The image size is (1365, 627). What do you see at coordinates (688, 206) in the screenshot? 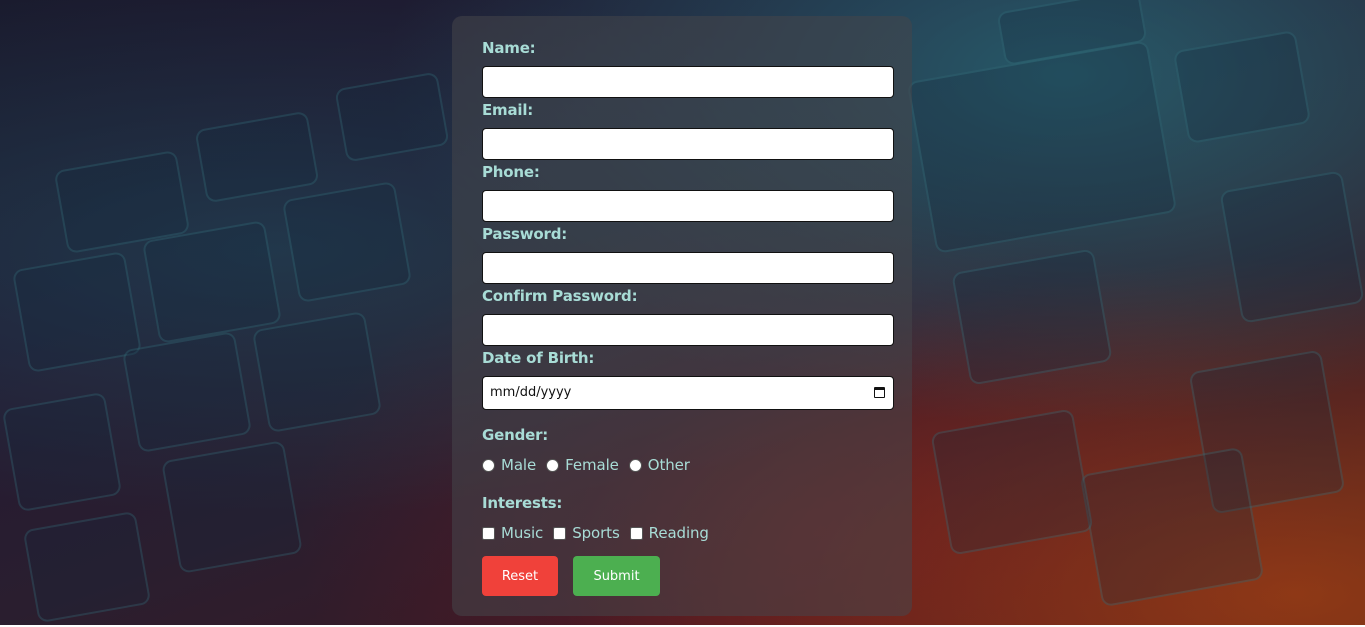
I see `phone-input` at bounding box center [688, 206].